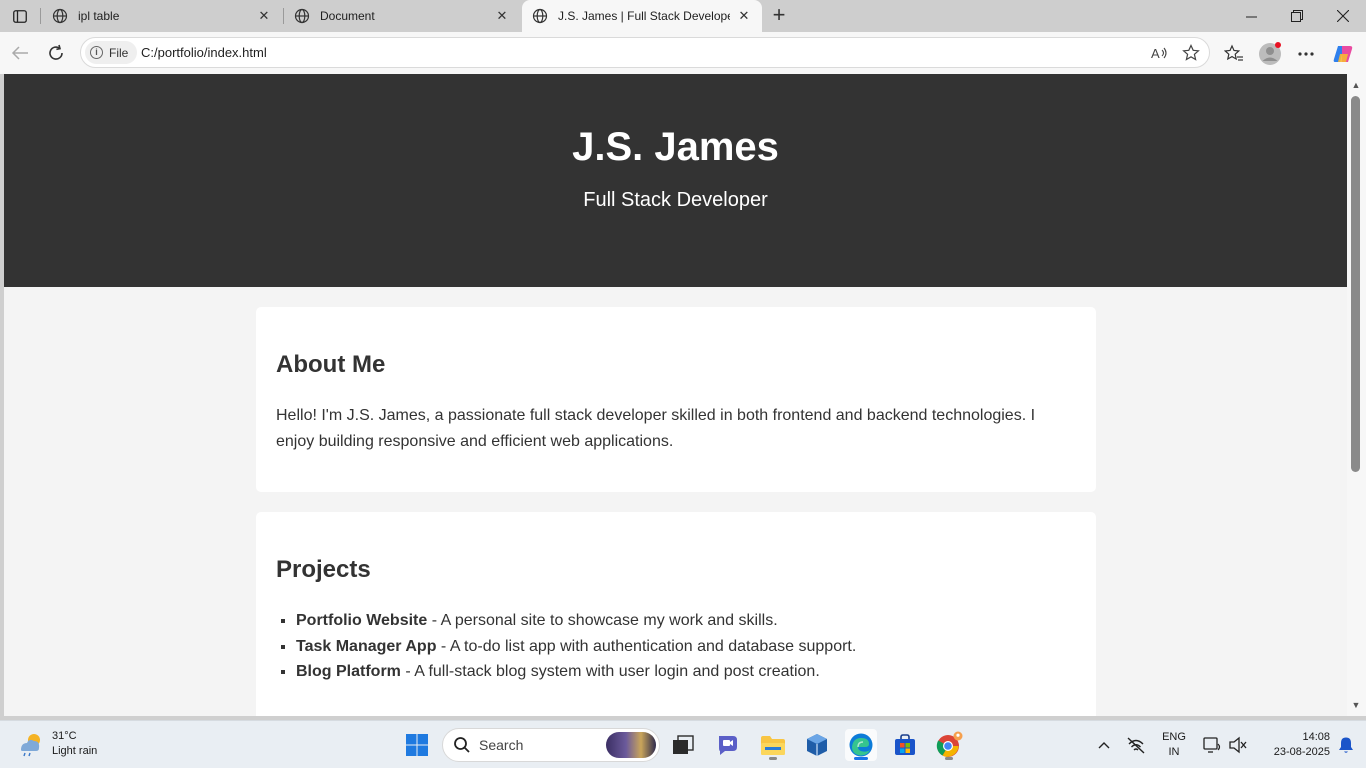  I want to click on project-name: Task Manager App, so click(366, 646).